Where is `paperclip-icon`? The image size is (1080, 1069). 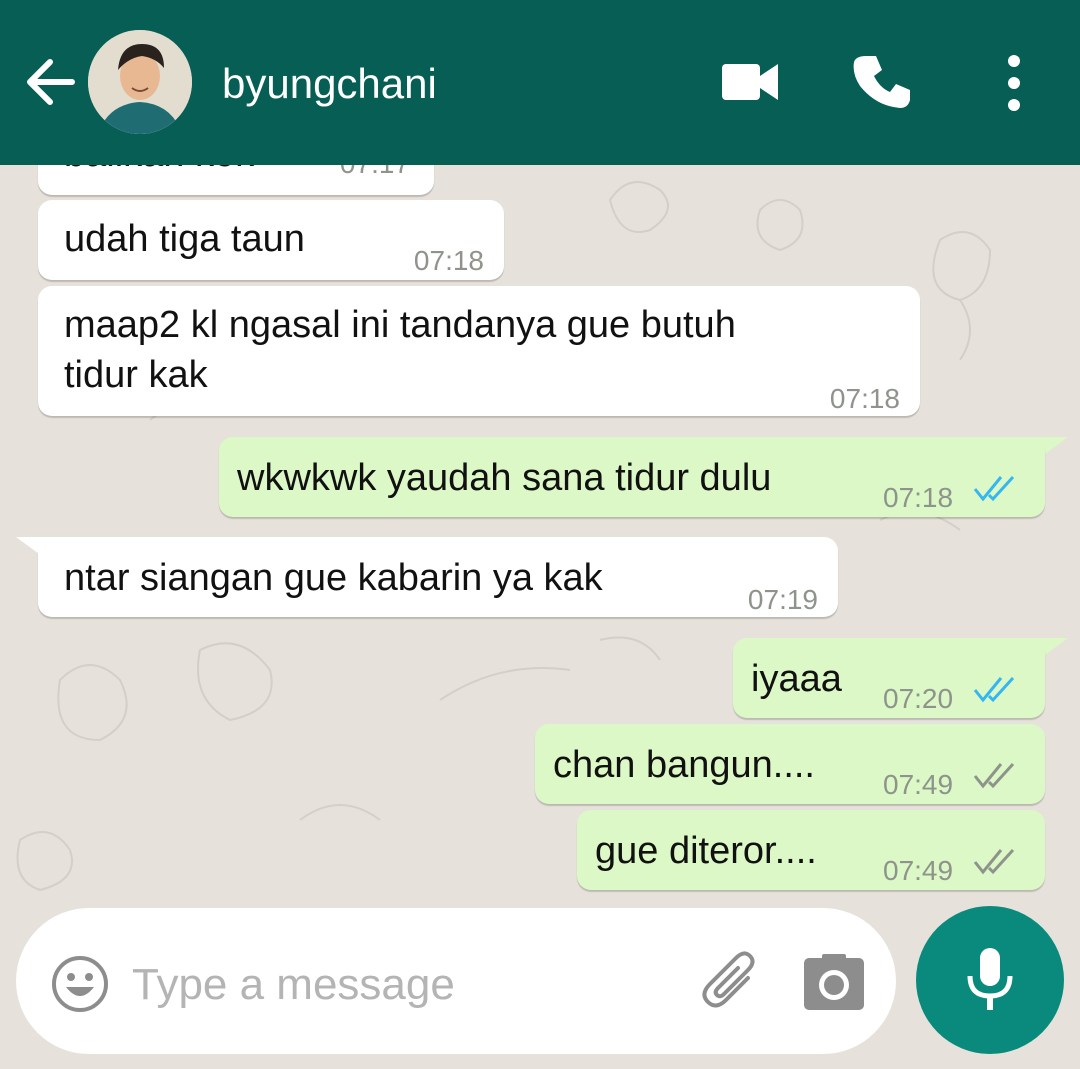
paperclip-icon is located at coordinates (733, 983).